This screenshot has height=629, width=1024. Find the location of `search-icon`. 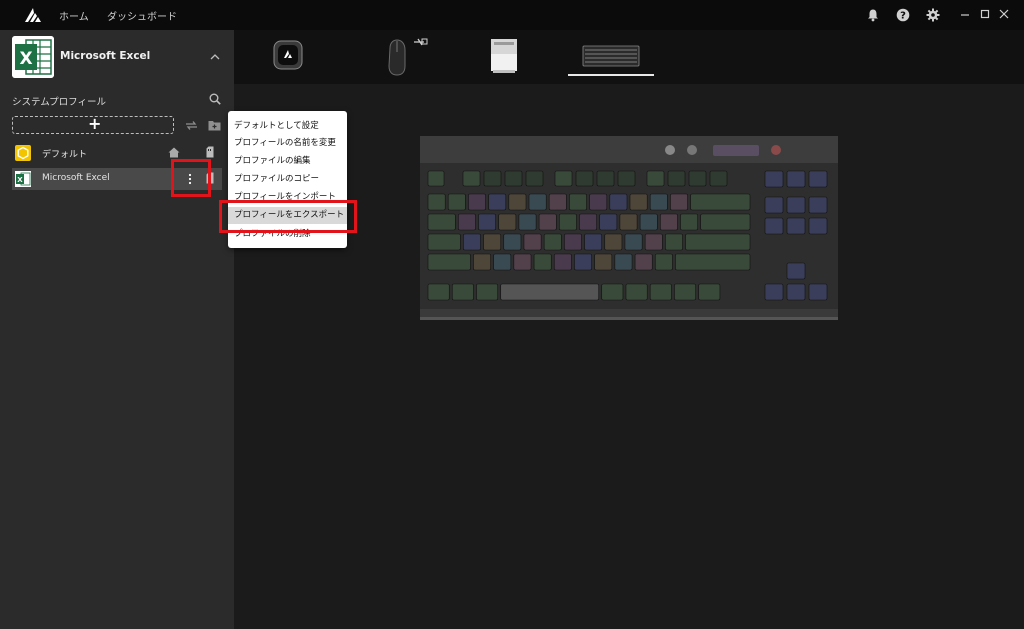

search-icon is located at coordinates (215, 99).